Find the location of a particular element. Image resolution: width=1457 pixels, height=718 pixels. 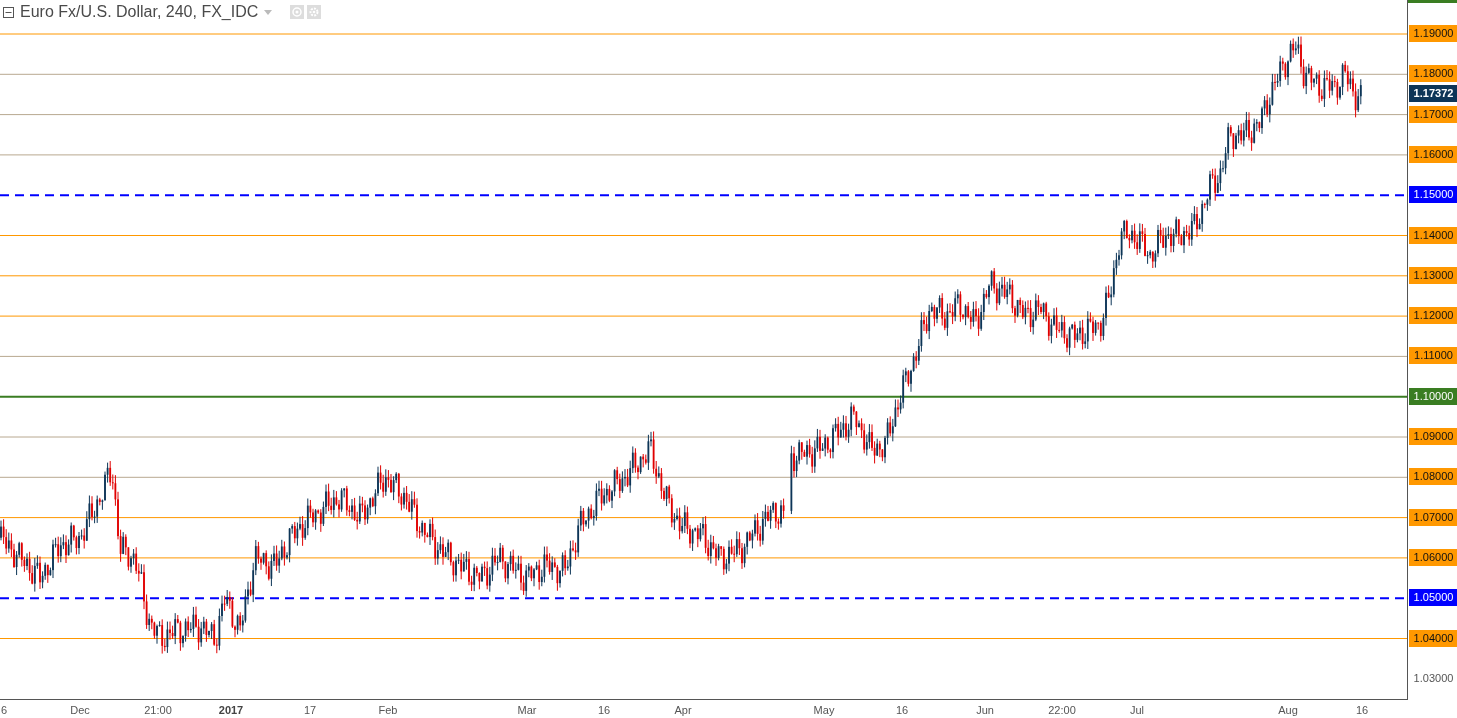

time-axis-label: 6 is located at coordinates (4, 710).